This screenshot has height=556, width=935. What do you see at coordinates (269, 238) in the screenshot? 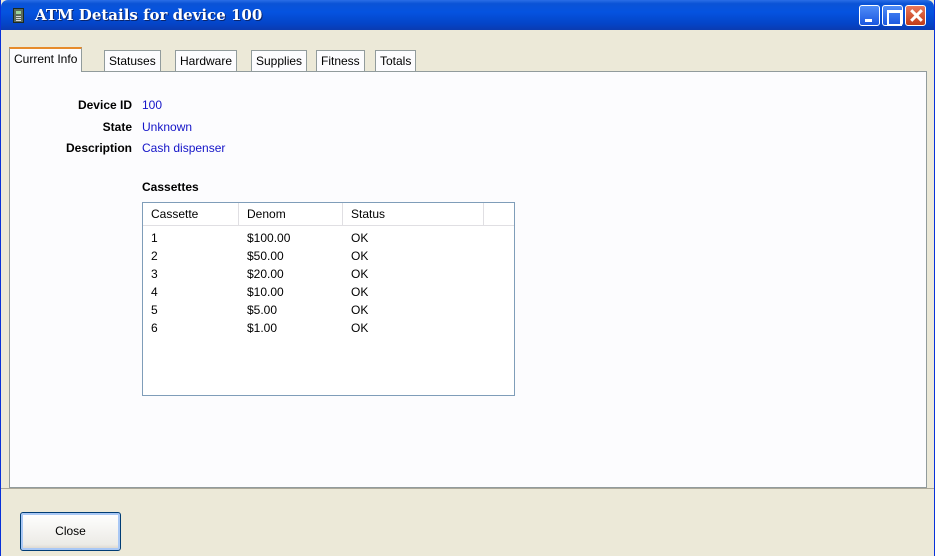
I see `cassette-denom: $100.00` at bounding box center [269, 238].